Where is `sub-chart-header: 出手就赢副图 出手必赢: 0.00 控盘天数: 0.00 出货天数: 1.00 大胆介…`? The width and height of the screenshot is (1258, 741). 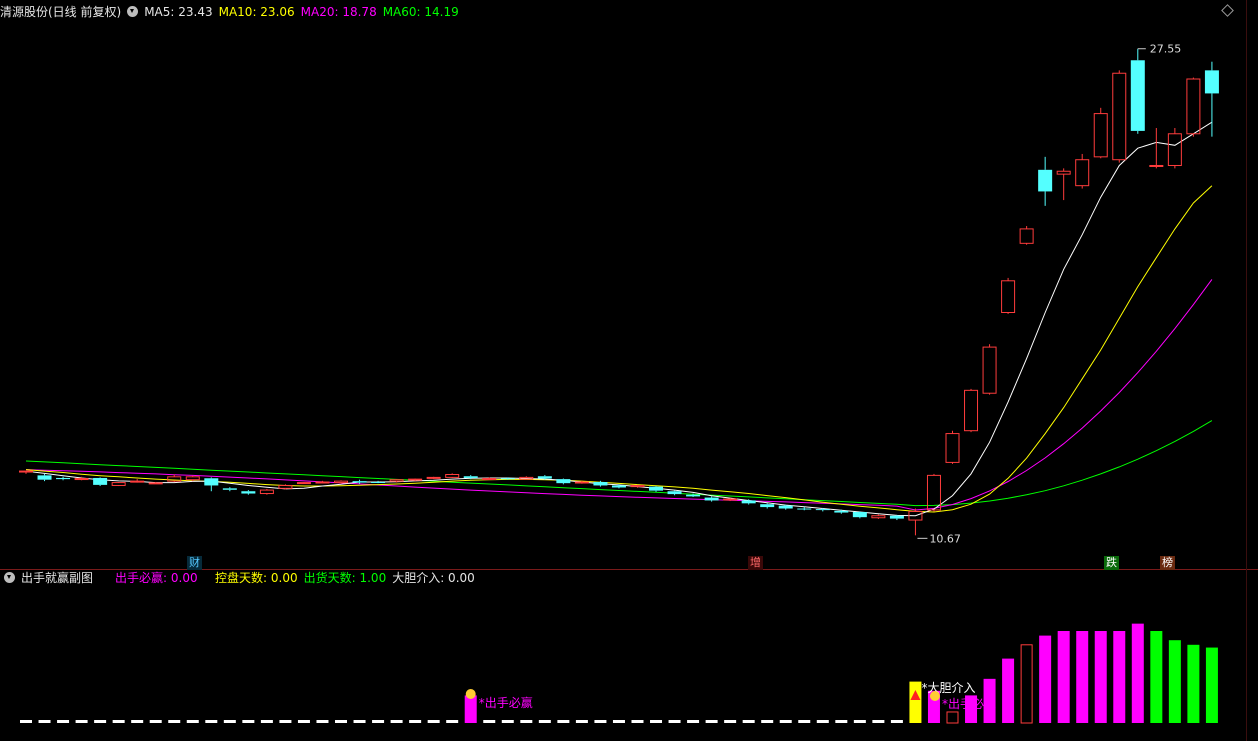 sub-chart-header: 出手就赢副图 出手必赢: 0.00 控盘天数: 0.00 出货天数: 1.00 大胆介… is located at coordinates (240, 578).